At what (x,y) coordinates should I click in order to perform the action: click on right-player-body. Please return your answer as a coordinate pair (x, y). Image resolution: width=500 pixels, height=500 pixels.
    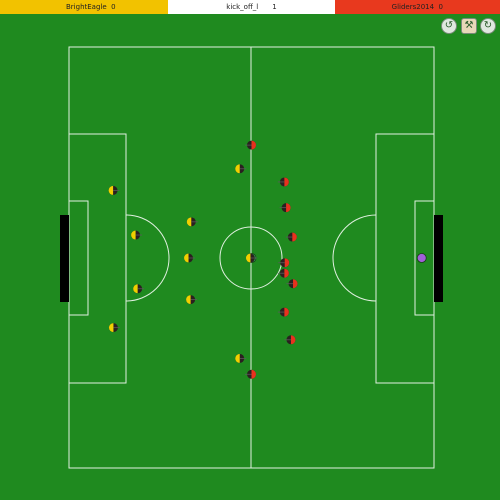
    Looking at the image, I should click on (421, 258).